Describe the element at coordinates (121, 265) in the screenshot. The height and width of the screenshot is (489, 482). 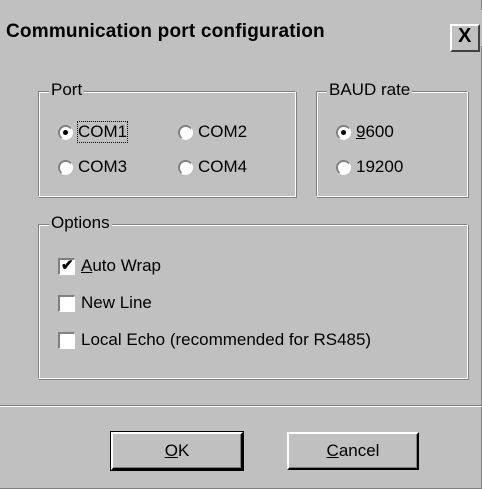
I see `checkbox-auto-wrap-label: Auto Wrap` at that location.